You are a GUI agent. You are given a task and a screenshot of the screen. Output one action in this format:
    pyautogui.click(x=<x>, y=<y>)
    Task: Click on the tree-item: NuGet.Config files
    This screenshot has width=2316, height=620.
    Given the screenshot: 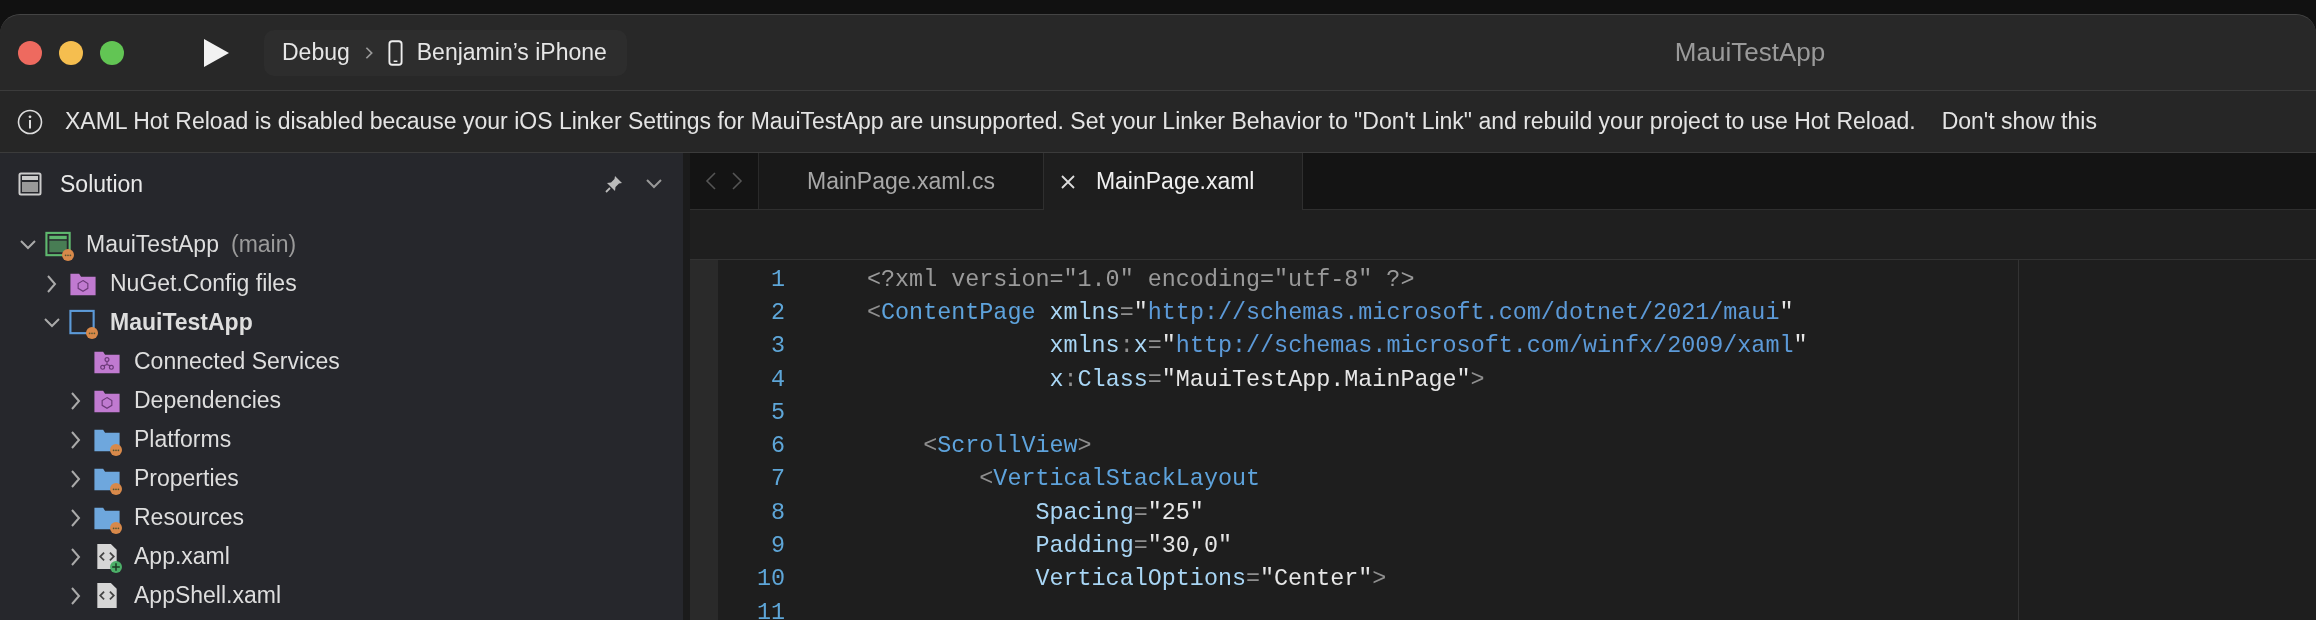 What is the action you would take?
    pyautogui.click(x=203, y=283)
    